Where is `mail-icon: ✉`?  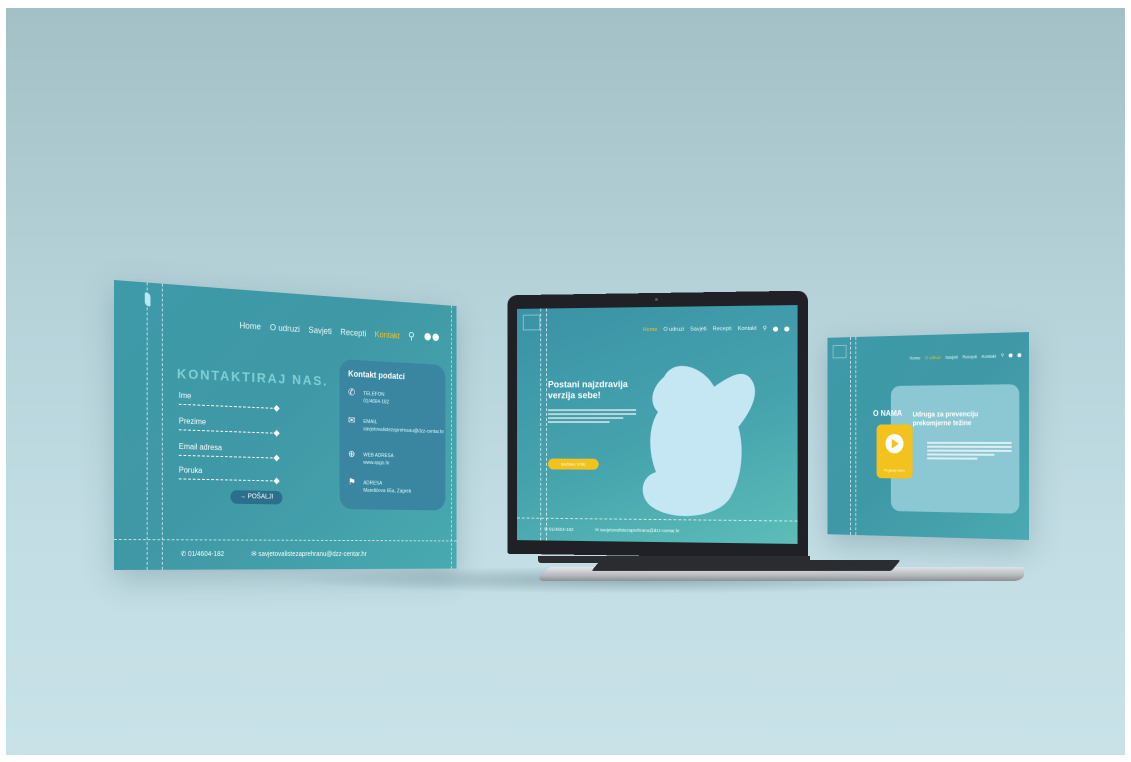
mail-icon: ✉ is located at coordinates (352, 421).